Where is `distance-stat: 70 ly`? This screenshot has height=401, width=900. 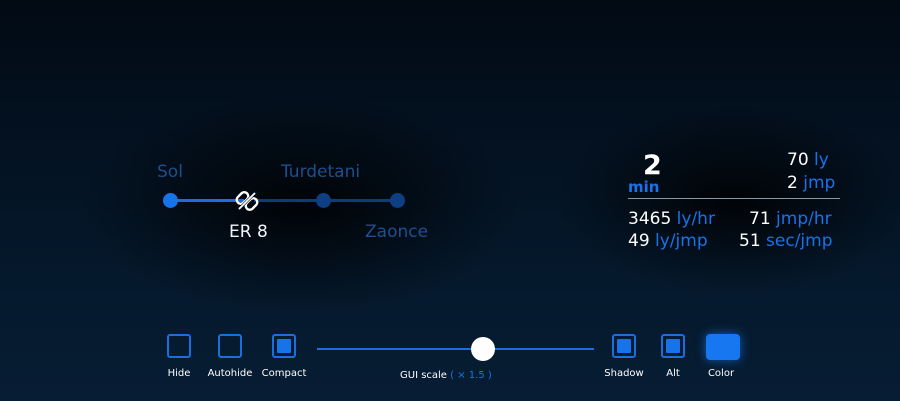
distance-stat: 70 ly is located at coordinates (808, 160).